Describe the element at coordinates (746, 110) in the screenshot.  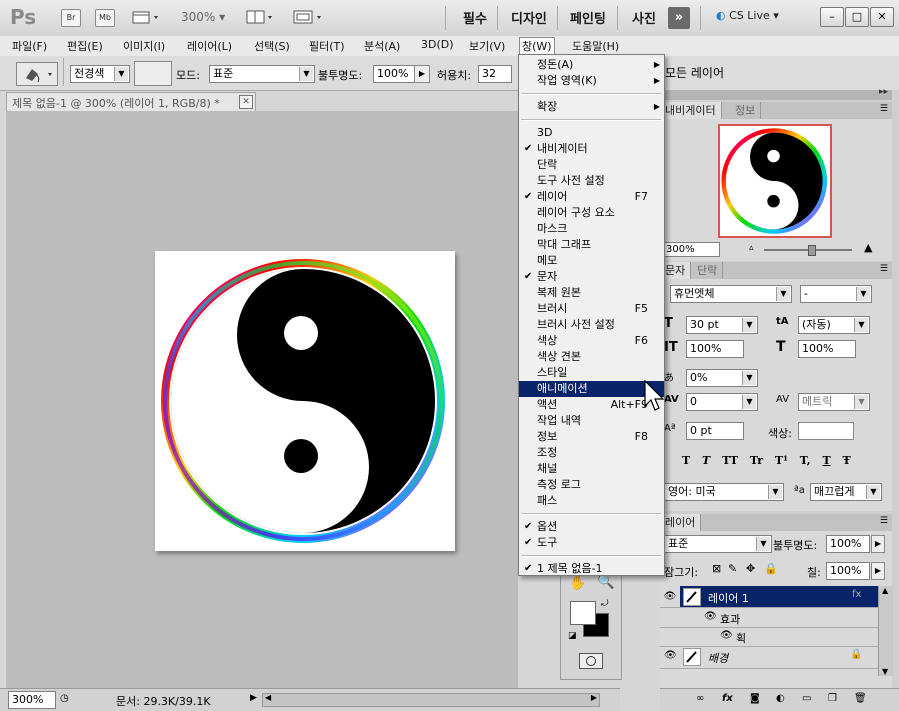
I see `tab-info: 정보` at that location.